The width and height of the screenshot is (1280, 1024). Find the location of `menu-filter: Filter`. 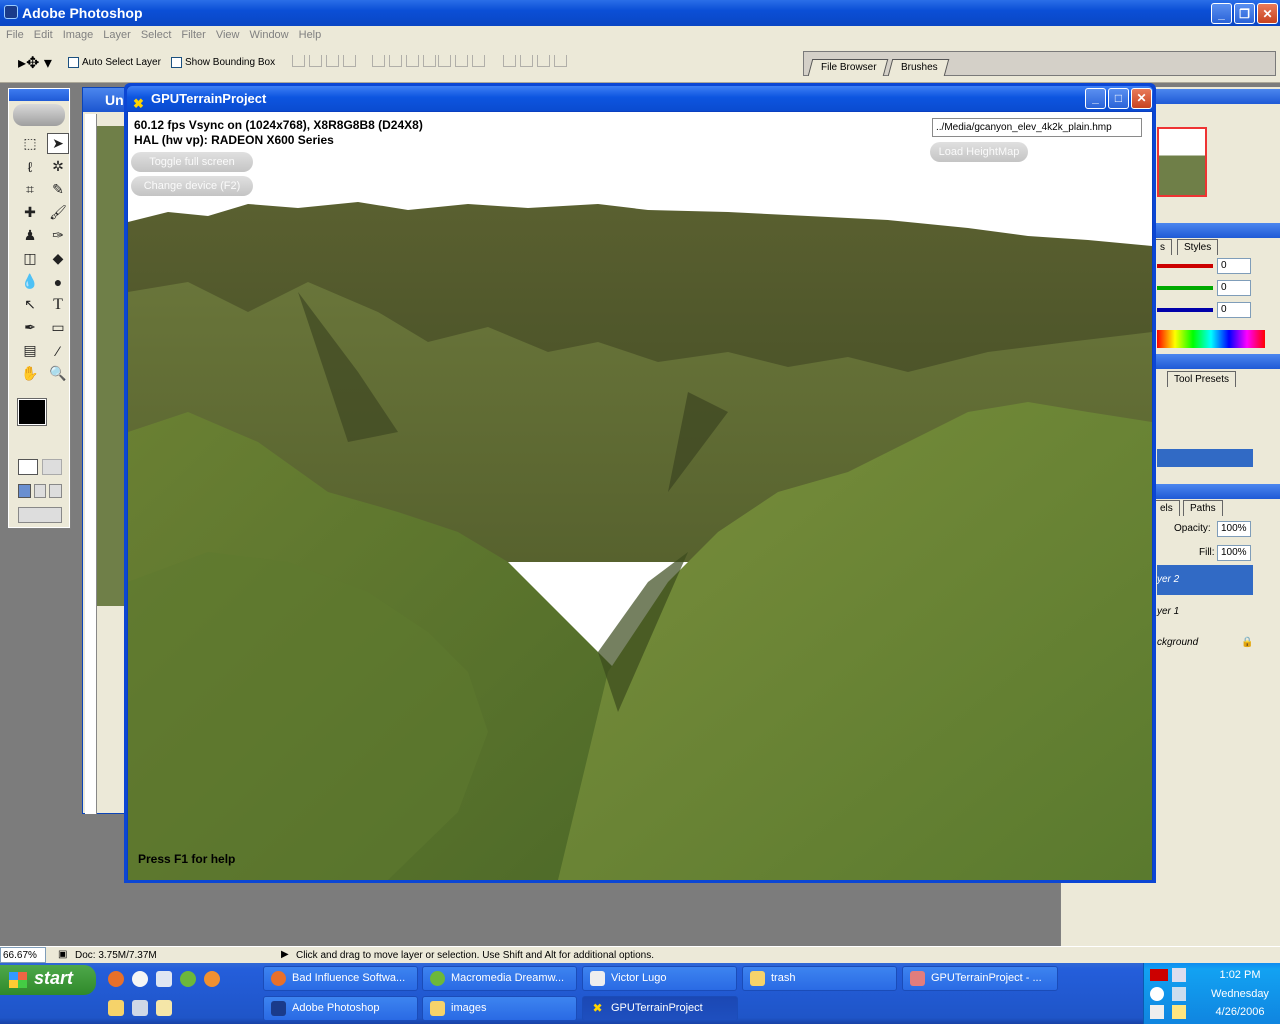

menu-filter: Filter is located at coordinates (194, 35).